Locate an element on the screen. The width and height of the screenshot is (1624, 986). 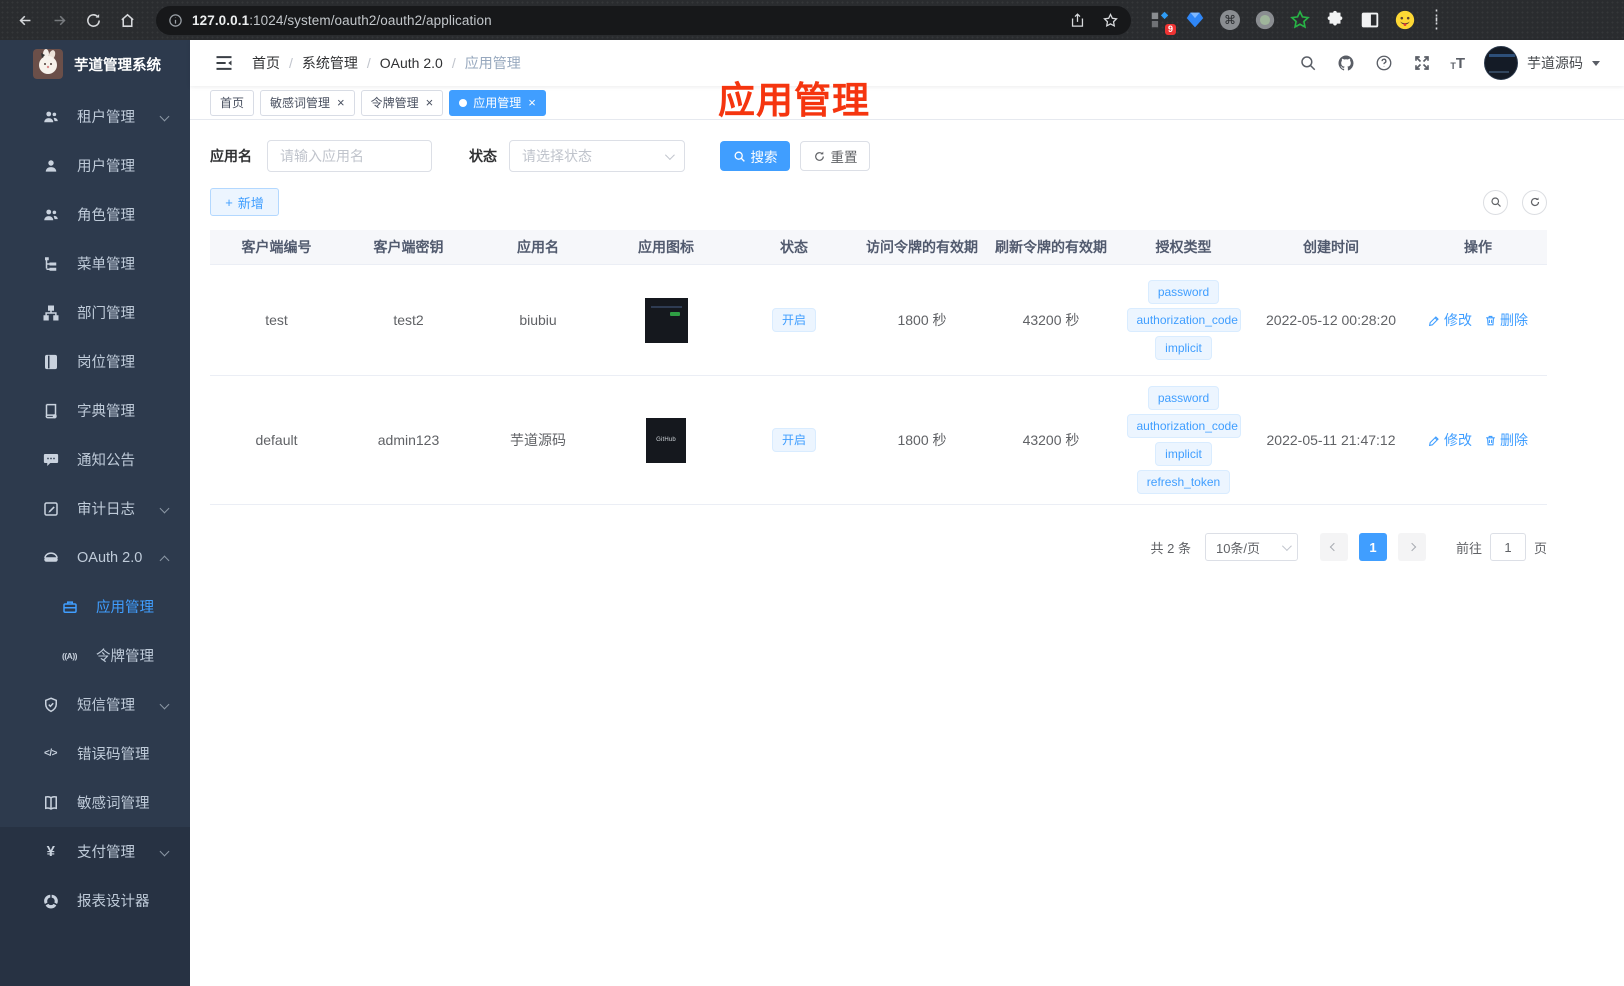
collapse-sidebar-icon is located at coordinates (224, 63).